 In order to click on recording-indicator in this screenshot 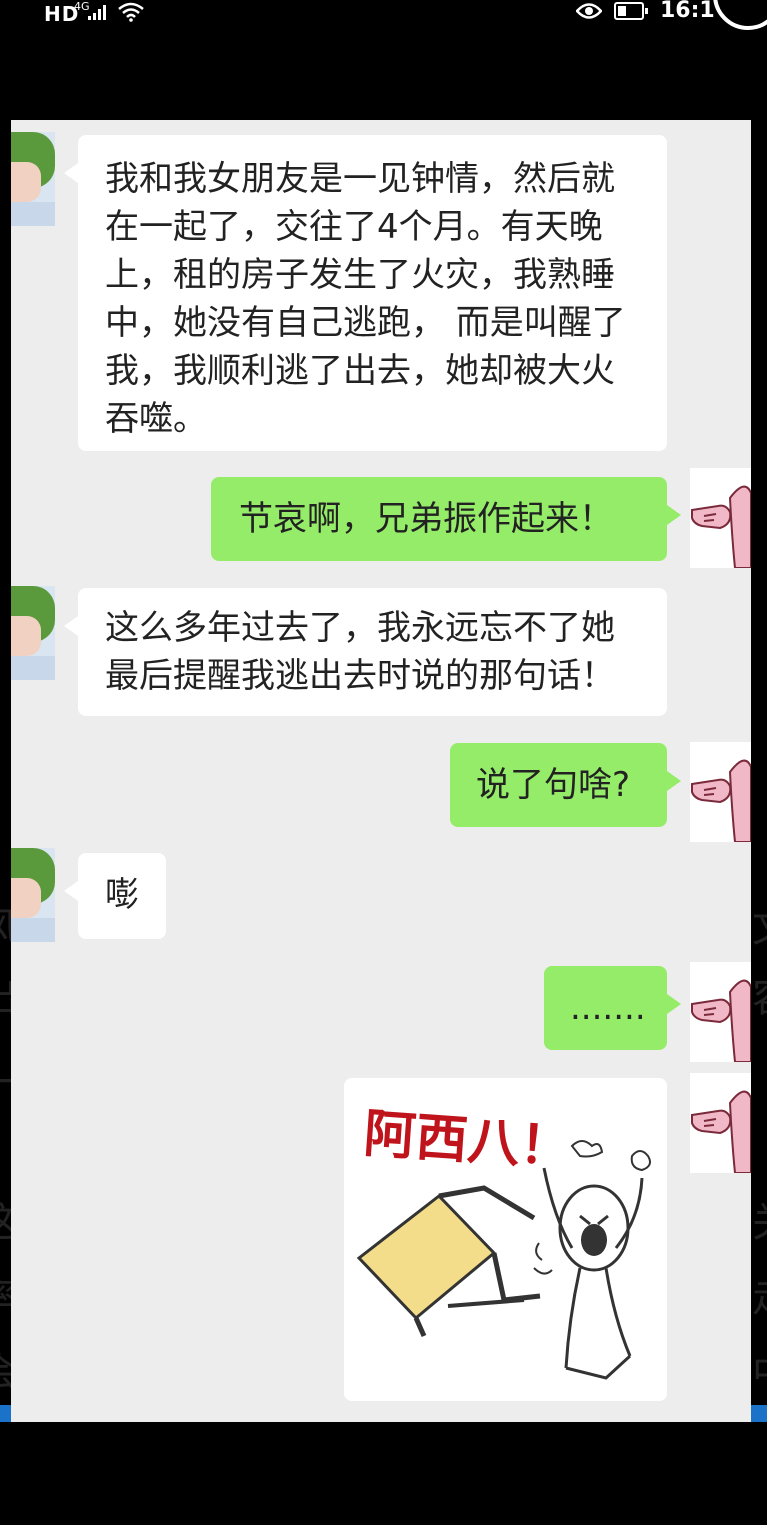, I will do `click(740, 15)`.